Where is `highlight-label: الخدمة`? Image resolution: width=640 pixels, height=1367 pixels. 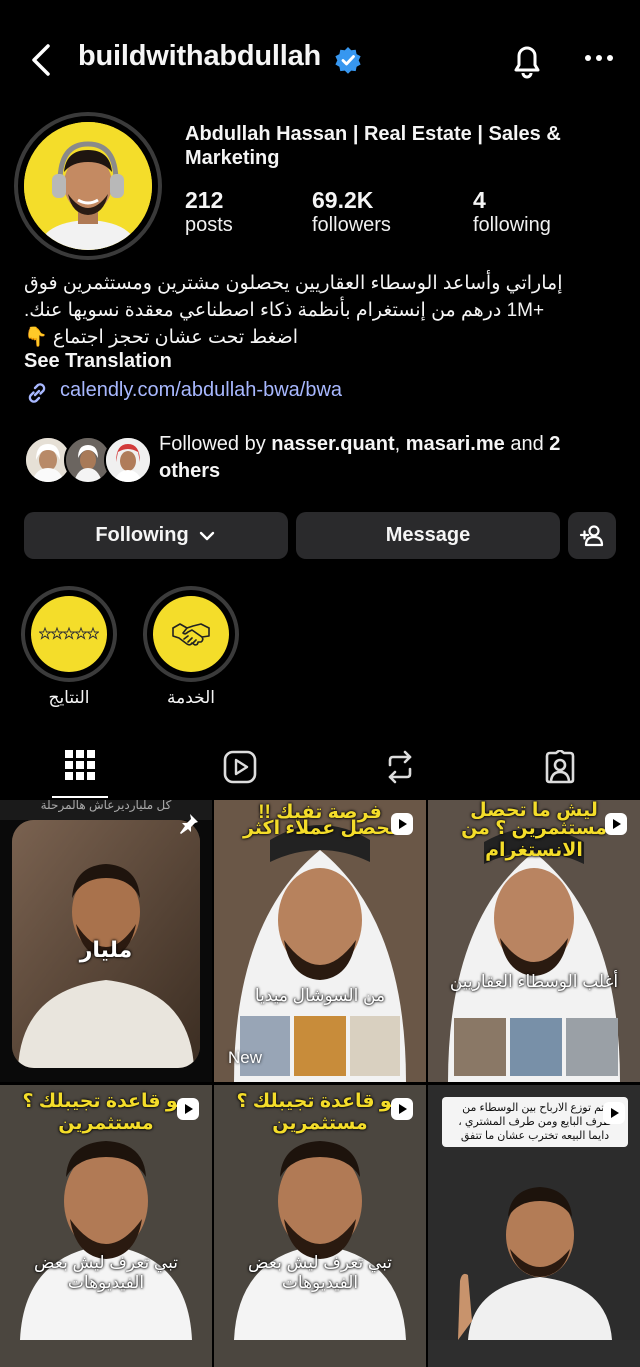
highlight-label: الخدمة is located at coordinates (191, 697).